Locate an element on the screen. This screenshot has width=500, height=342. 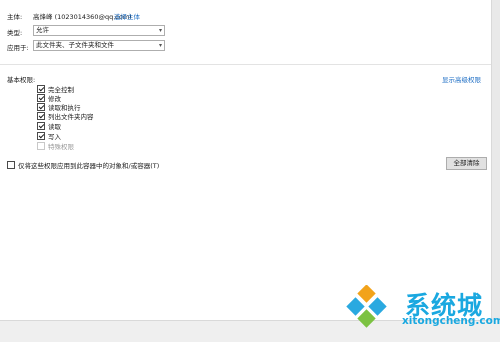
permission-read: 读取 is located at coordinates (49, 126).